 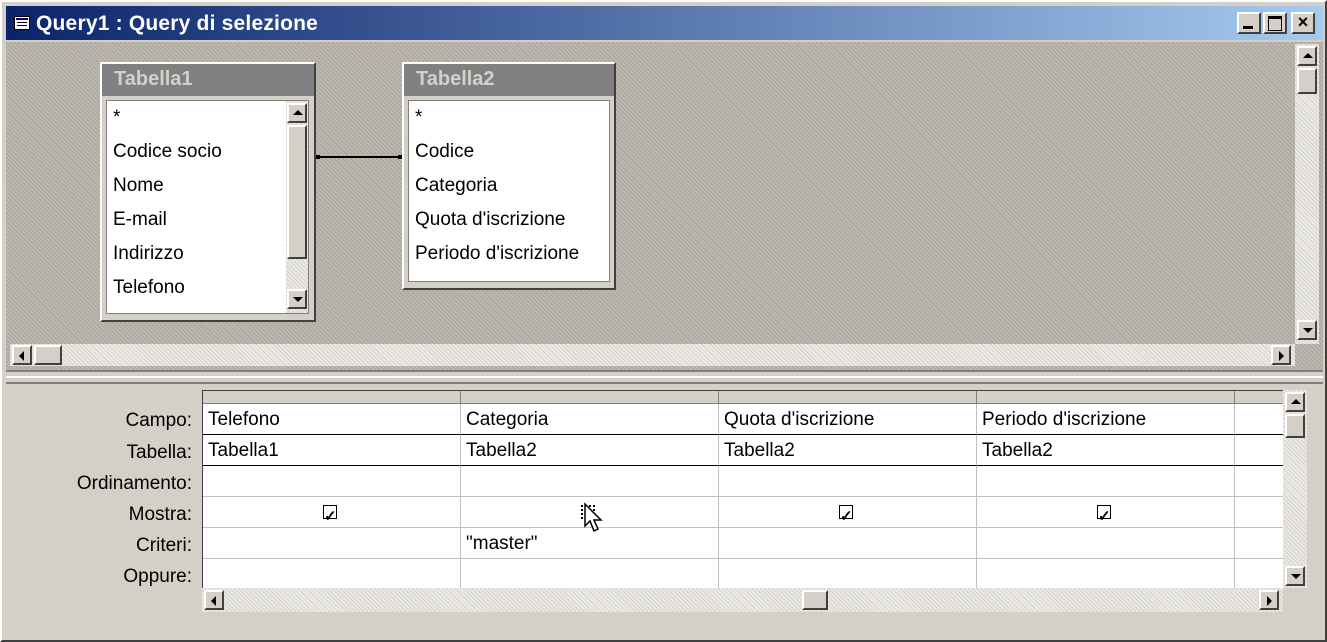 I want to click on field-item: Codice, so click(x=509, y=152).